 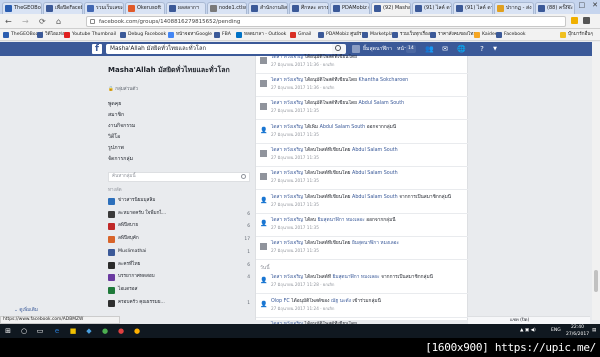 I want to click on home-icon: ⌂, so click(x=58, y=21).